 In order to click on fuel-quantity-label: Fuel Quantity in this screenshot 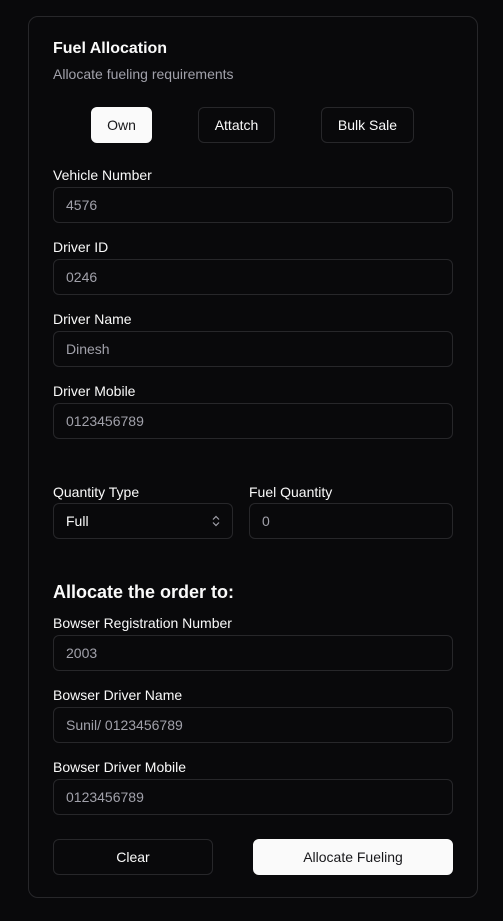, I will do `click(291, 492)`.